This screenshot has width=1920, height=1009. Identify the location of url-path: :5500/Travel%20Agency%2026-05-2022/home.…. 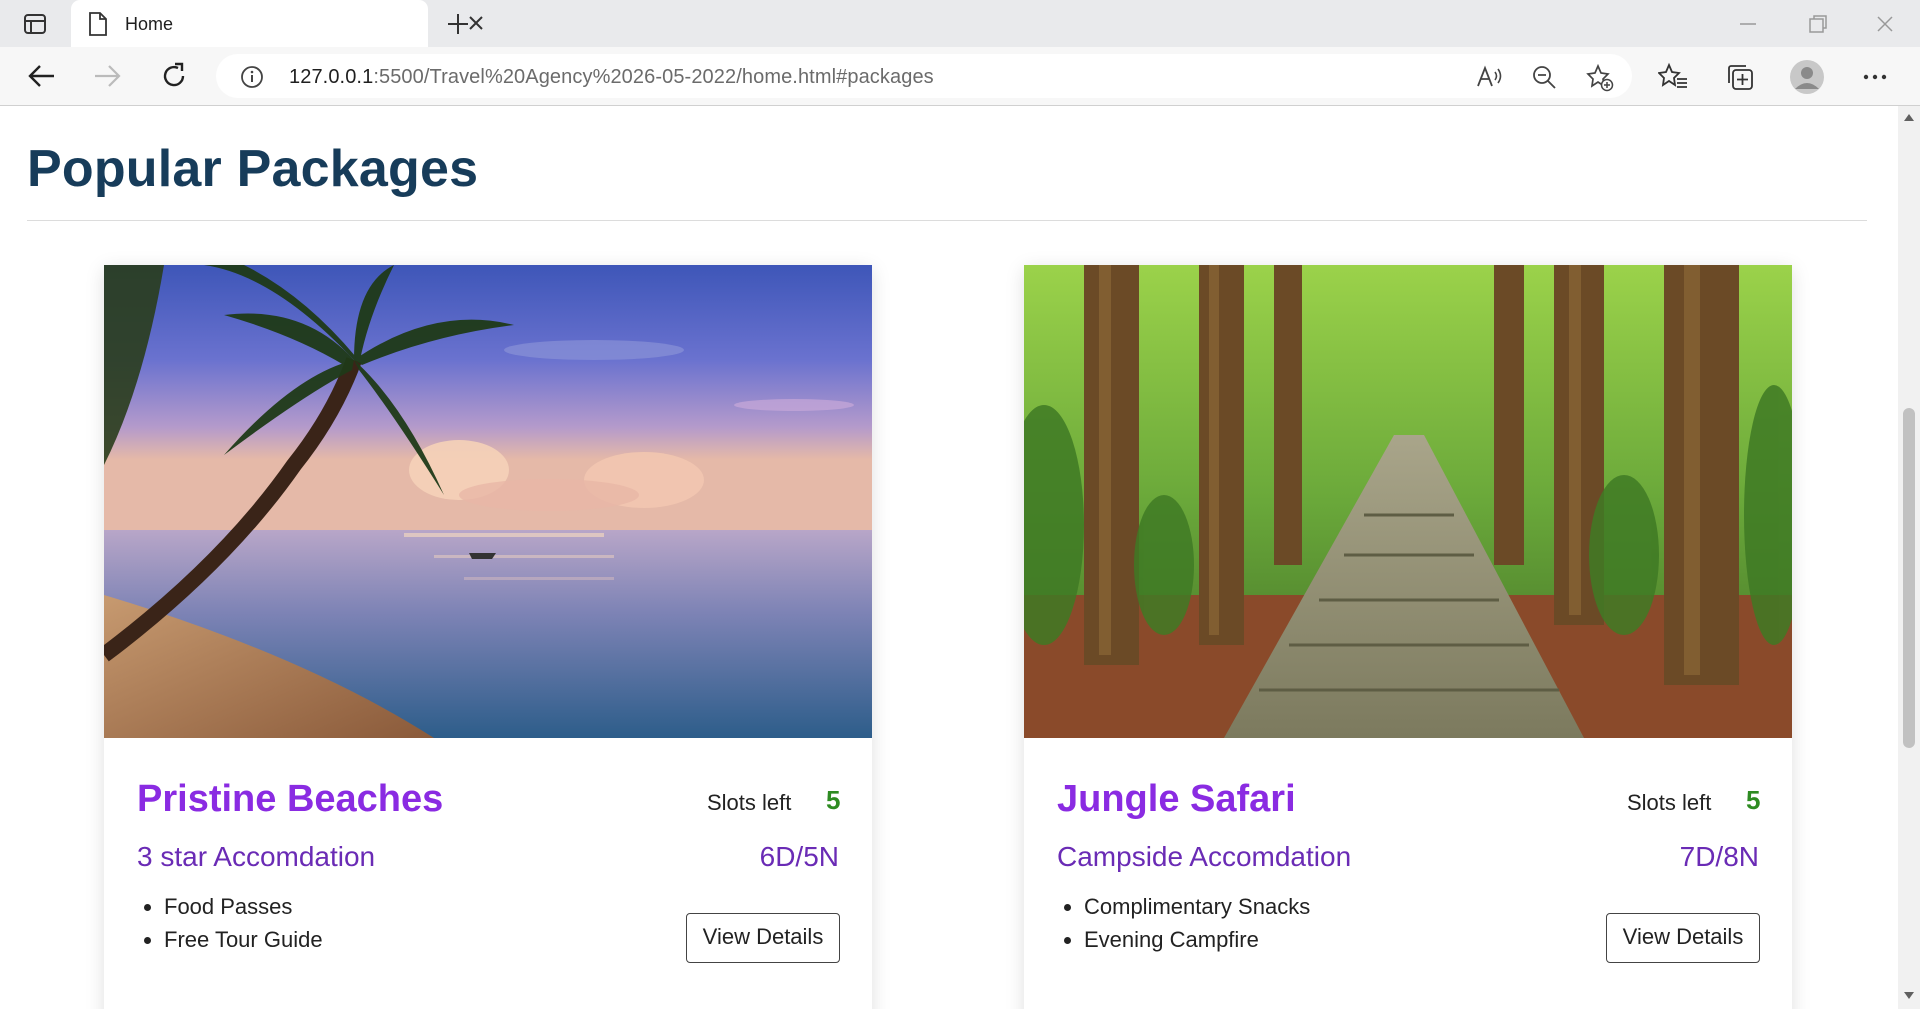
(653, 77).